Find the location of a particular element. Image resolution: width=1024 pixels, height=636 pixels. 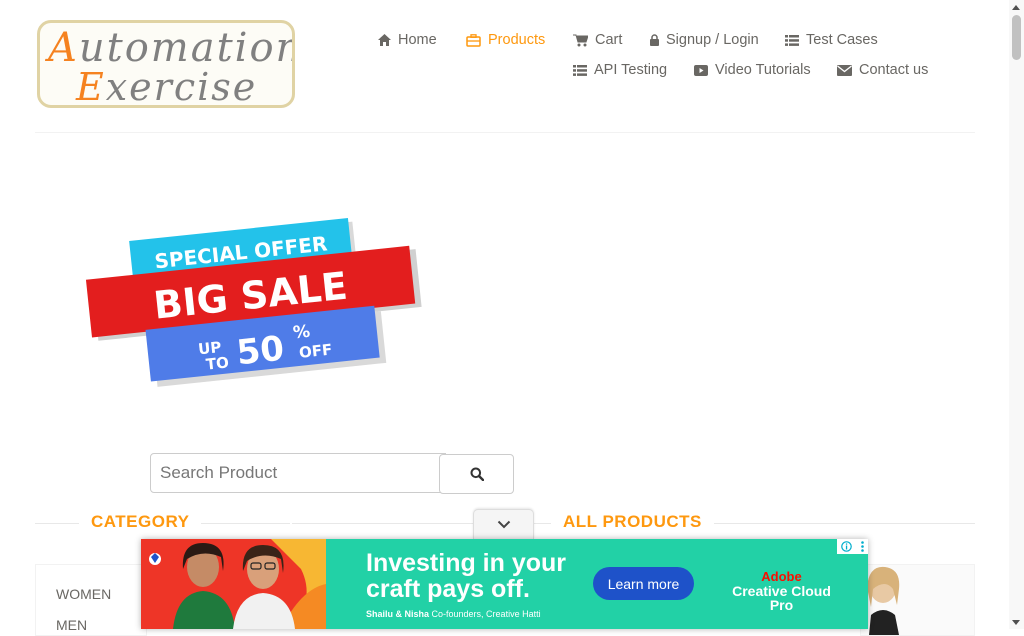

category-women: WOMEN is located at coordinates (83, 594).